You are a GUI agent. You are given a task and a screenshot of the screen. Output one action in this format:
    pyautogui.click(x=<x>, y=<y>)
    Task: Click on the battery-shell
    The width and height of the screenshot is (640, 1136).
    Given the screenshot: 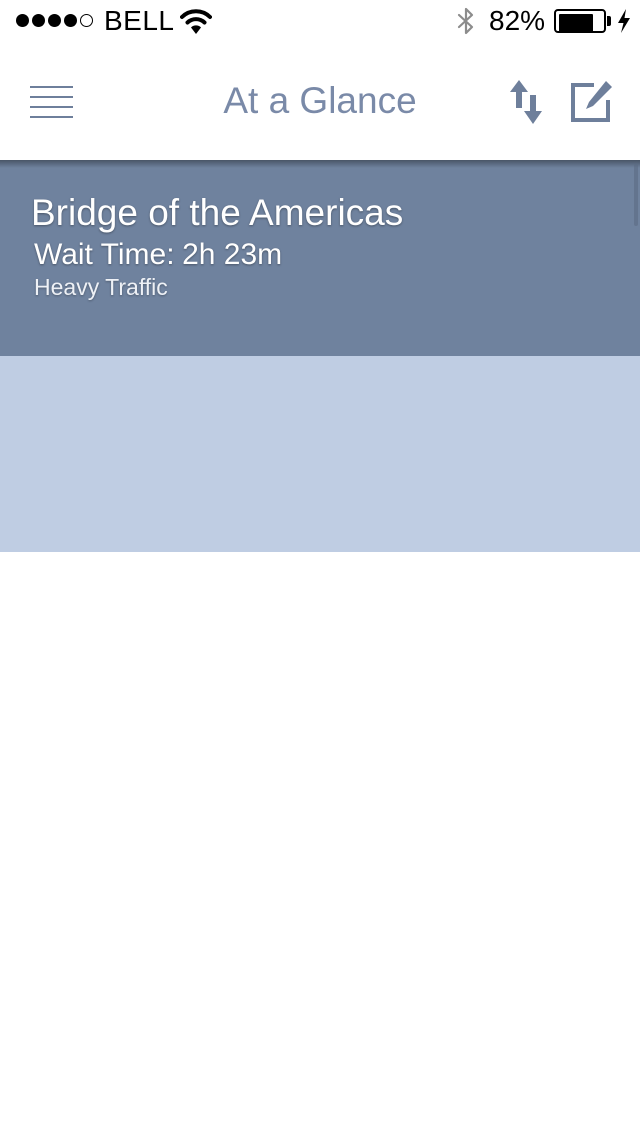 What is the action you would take?
    pyautogui.click(x=580, y=21)
    